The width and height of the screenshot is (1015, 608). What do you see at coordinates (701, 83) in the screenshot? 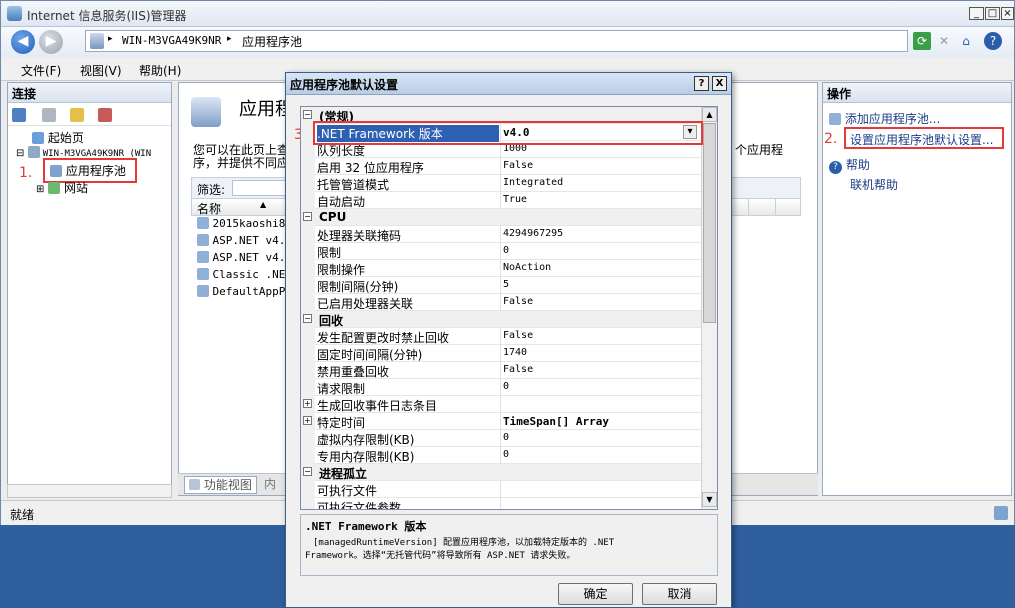
I see `dialog-help-button: ?` at bounding box center [701, 83].